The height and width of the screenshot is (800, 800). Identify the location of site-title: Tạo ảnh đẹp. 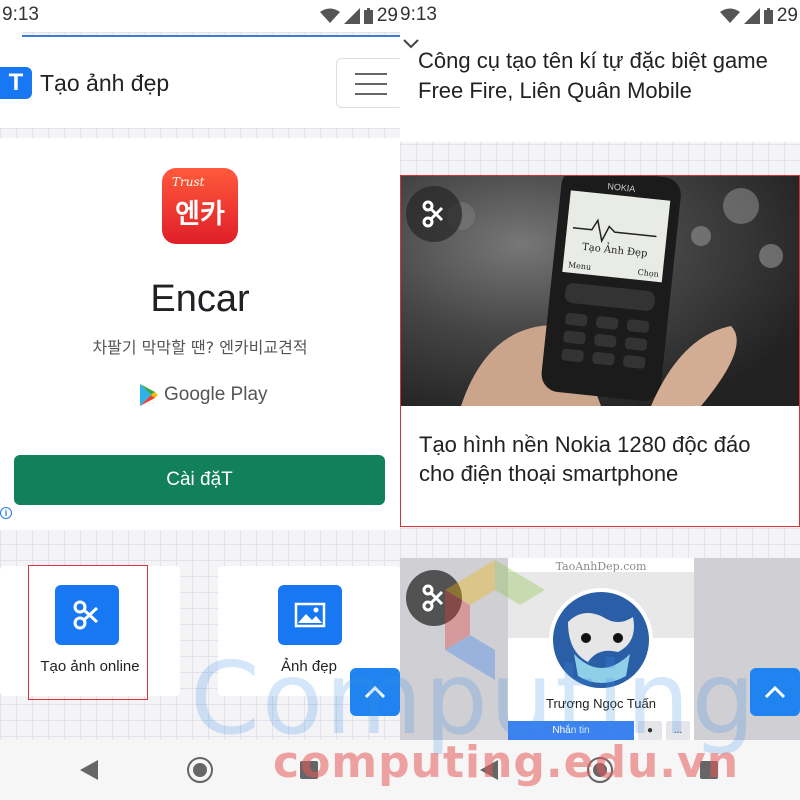
(104, 83).